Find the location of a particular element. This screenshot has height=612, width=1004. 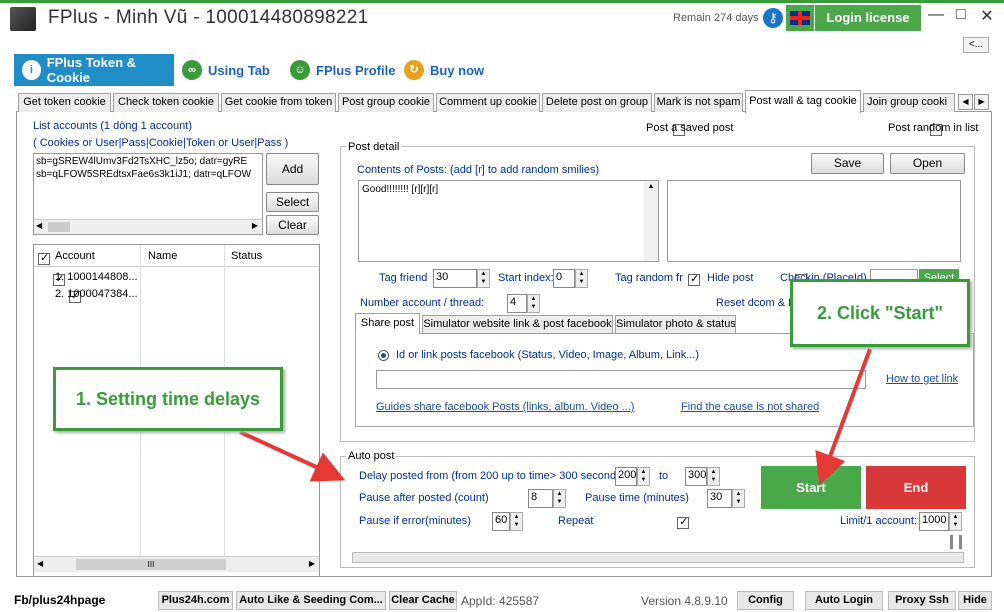

config-button: Config is located at coordinates (765, 600).